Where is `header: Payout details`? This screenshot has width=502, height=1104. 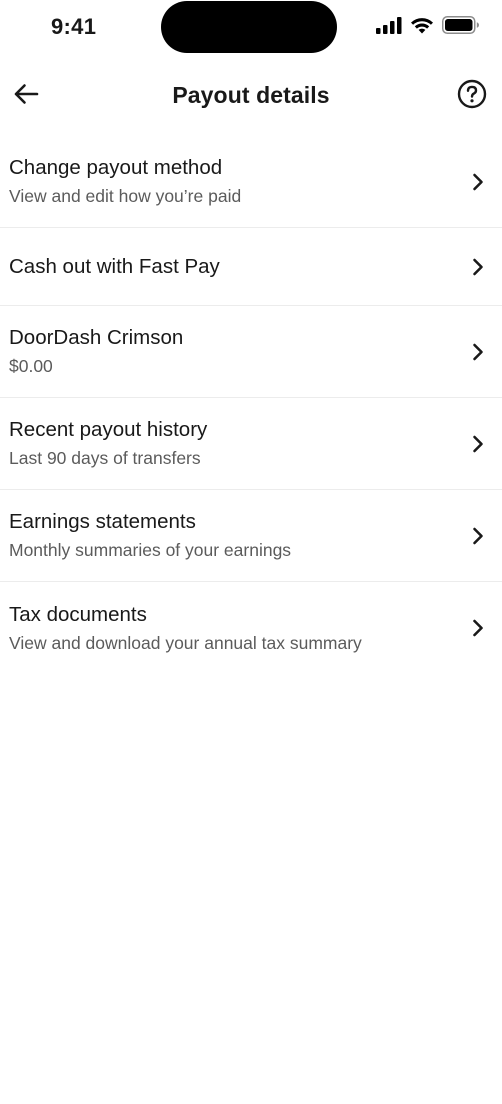 header: Payout details is located at coordinates (251, 96).